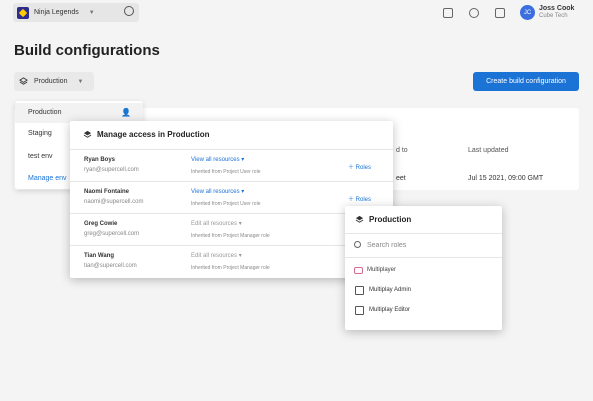  I want to click on create-build-configuration-button: Create build configuration, so click(526, 81).